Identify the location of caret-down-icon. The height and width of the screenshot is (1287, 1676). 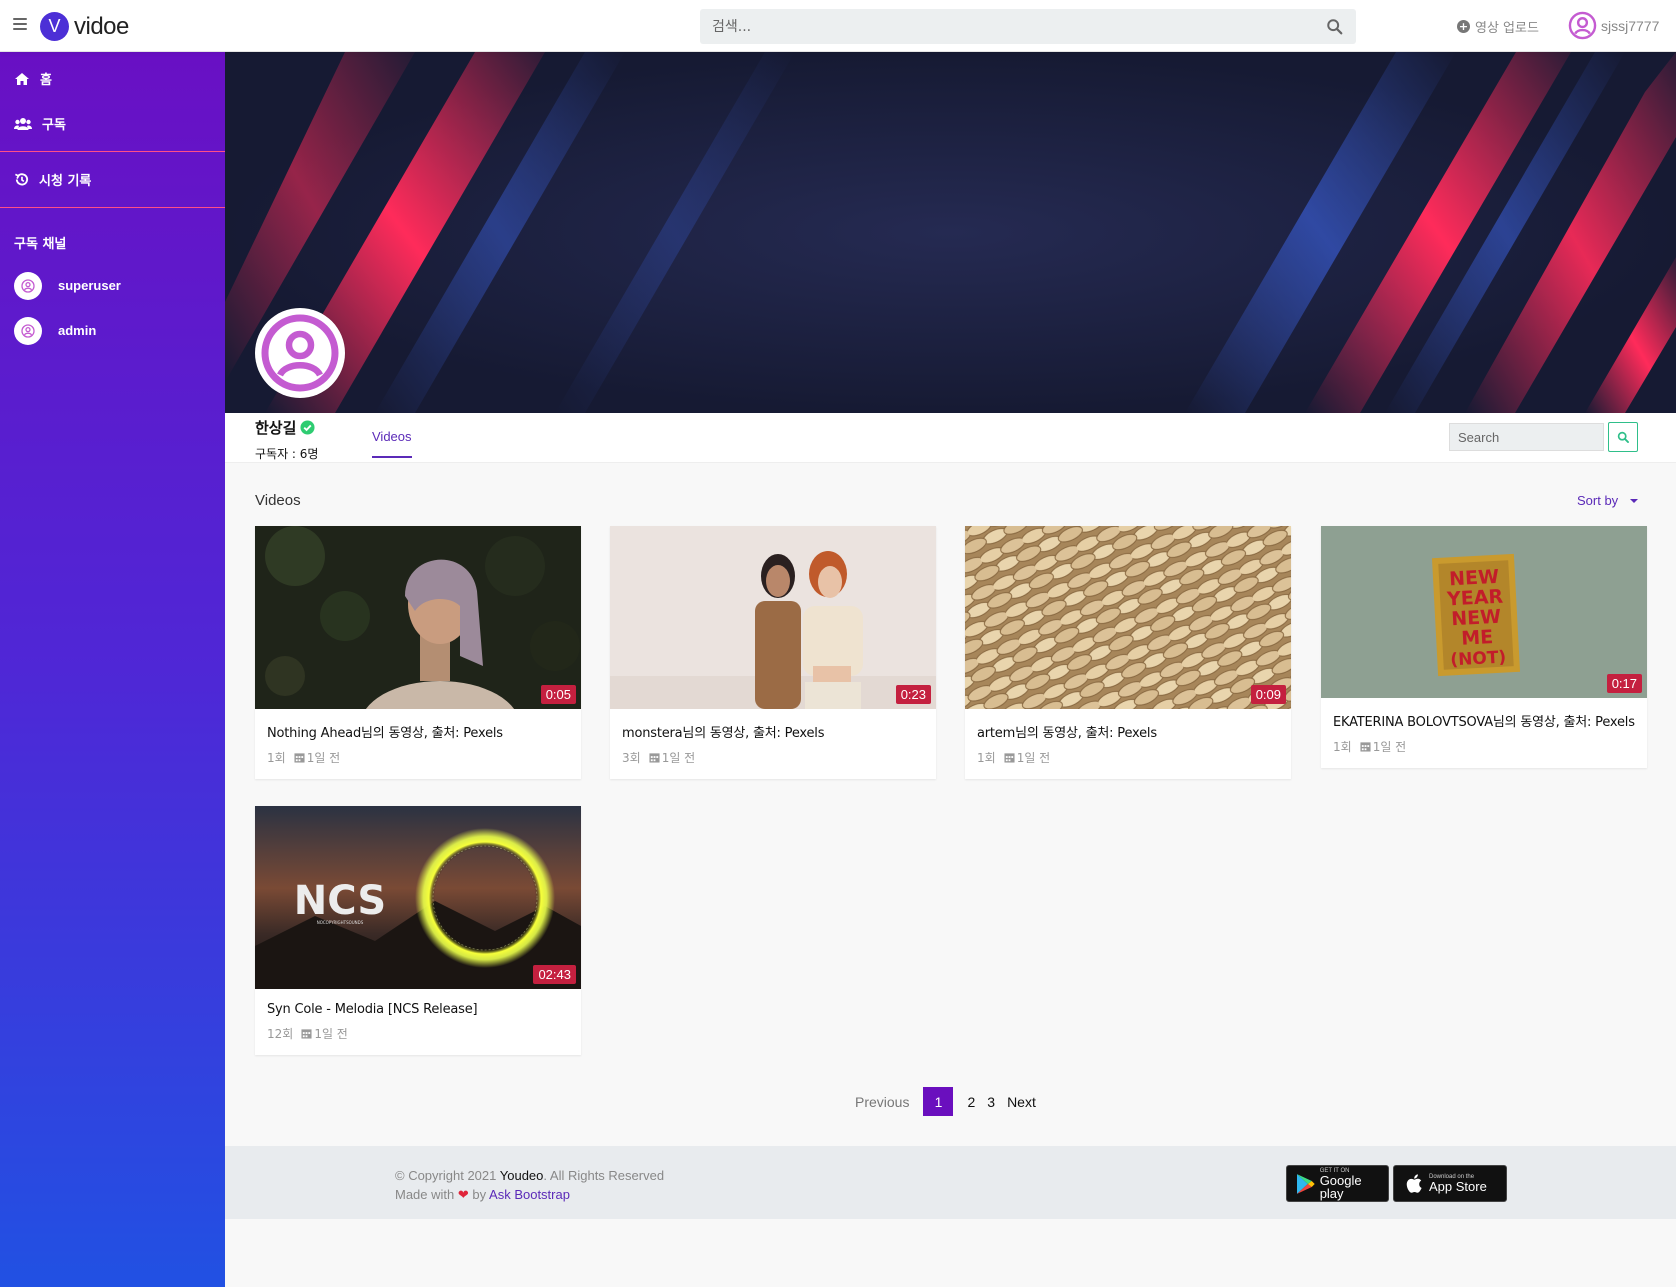
(1634, 500).